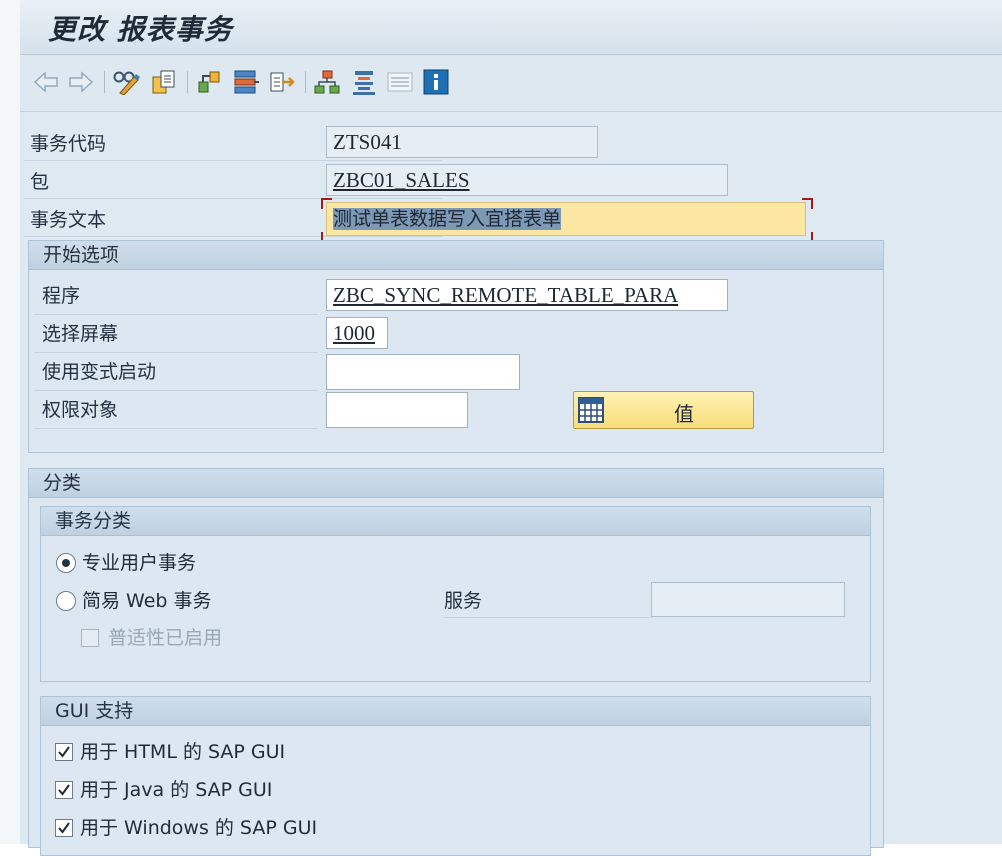 The width and height of the screenshot is (1002, 856). Describe the element at coordinates (456, 483) in the screenshot. I see `classification-heading: 分类` at that location.